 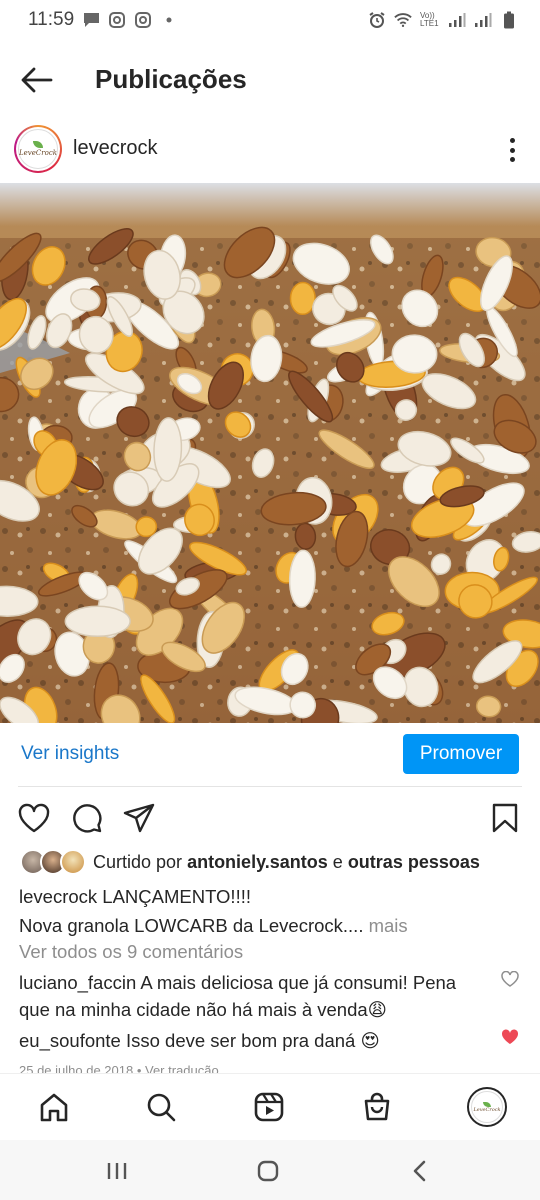 What do you see at coordinates (388, 925) in the screenshot?
I see `caption-more-link: mais` at bounding box center [388, 925].